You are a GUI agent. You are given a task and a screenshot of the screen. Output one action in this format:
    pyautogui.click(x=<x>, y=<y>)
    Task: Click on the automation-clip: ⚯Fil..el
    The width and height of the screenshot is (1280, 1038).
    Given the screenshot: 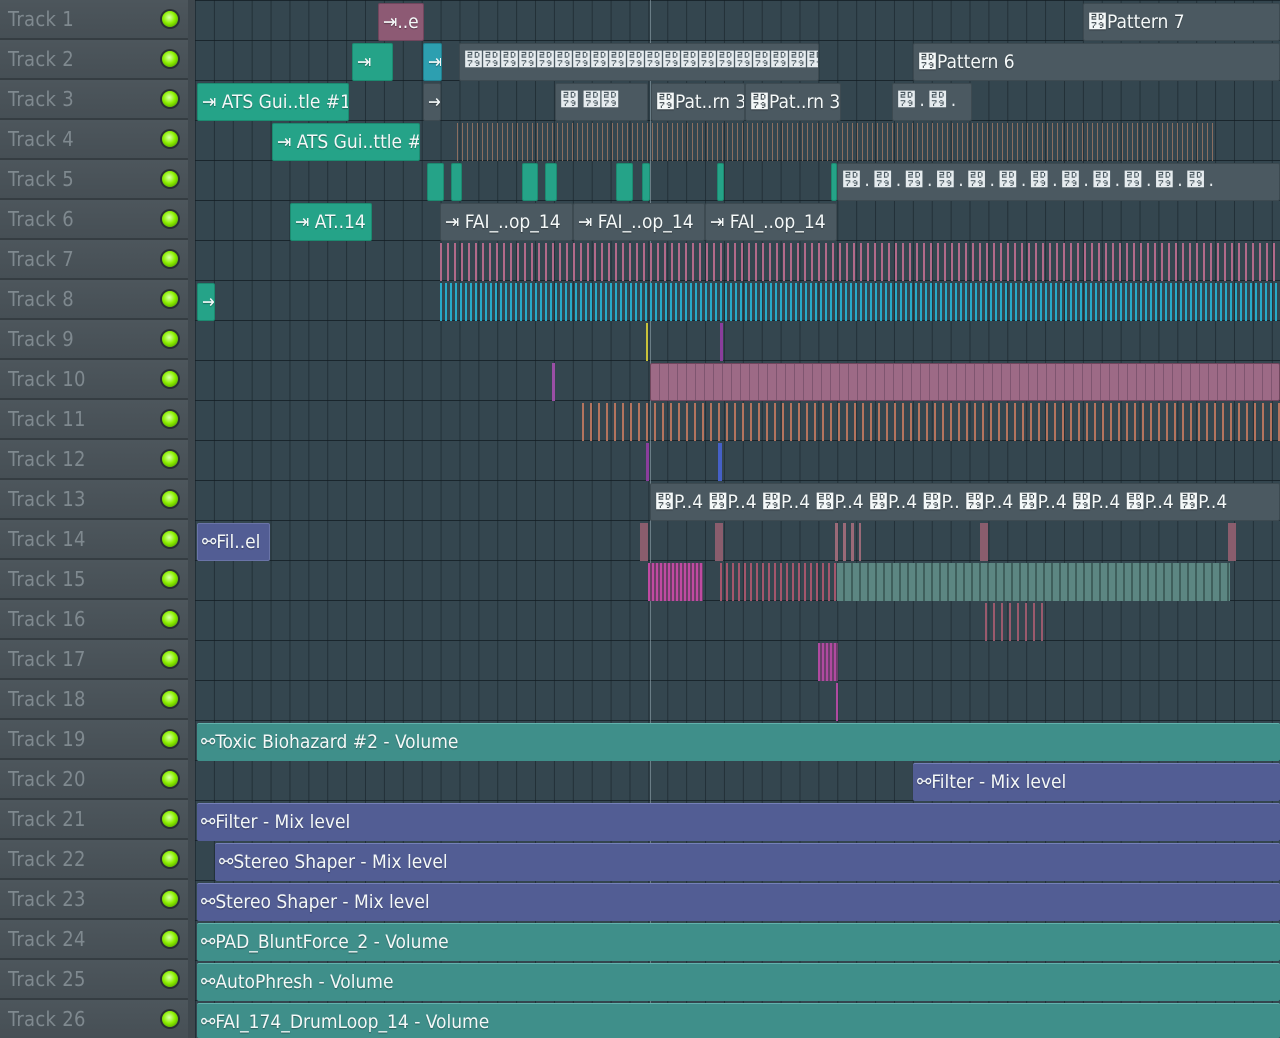 What is the action you would take?
    pyautogui.click(x=233, y=542)
    